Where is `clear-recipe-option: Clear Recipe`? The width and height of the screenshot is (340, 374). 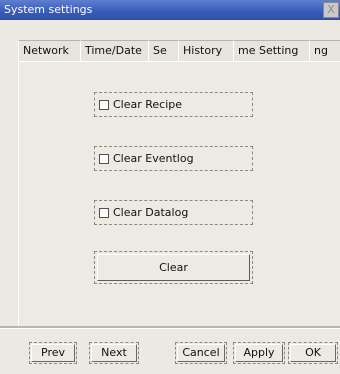 clear-recipe-option: Clear Recipe is located at coordinates (173, 104).